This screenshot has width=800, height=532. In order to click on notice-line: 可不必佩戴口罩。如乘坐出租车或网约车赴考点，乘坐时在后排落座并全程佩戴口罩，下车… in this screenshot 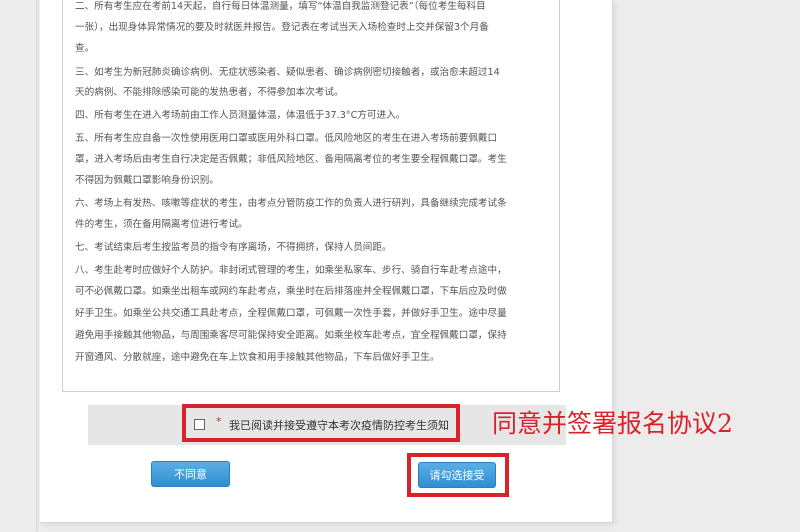, I will do `click(291, 291)`.